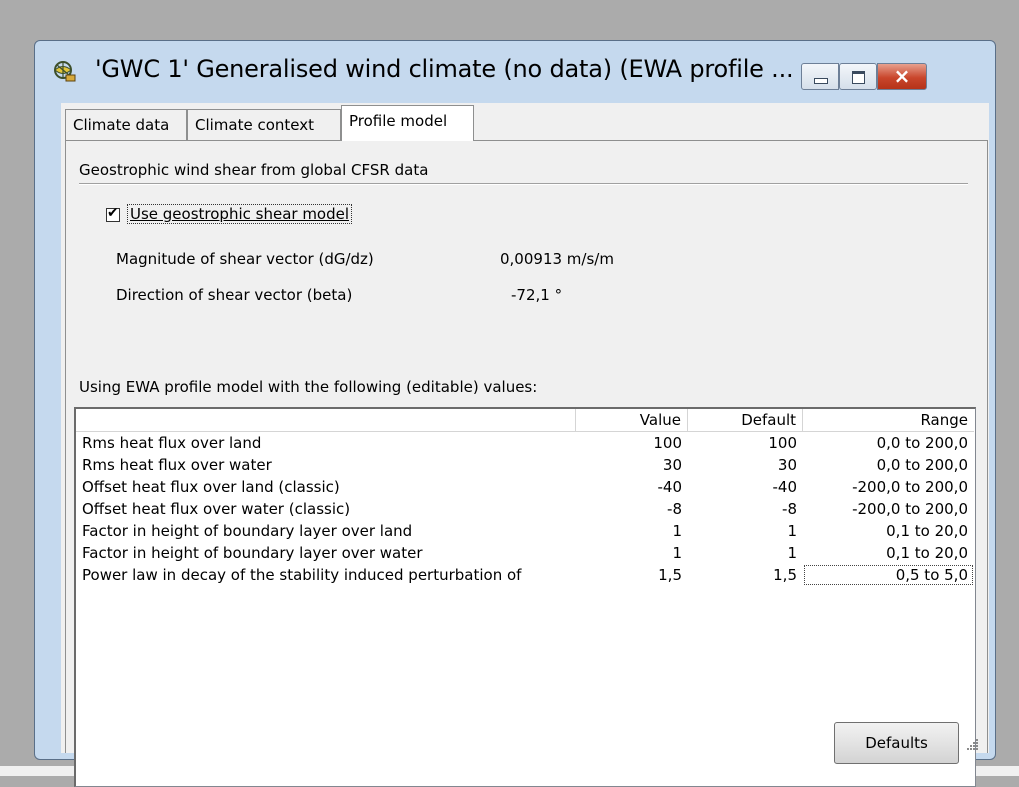 Image resolution: width=1019 pixels, height=787 pixels. I want to click on row-value: -40, so click(632, 487).